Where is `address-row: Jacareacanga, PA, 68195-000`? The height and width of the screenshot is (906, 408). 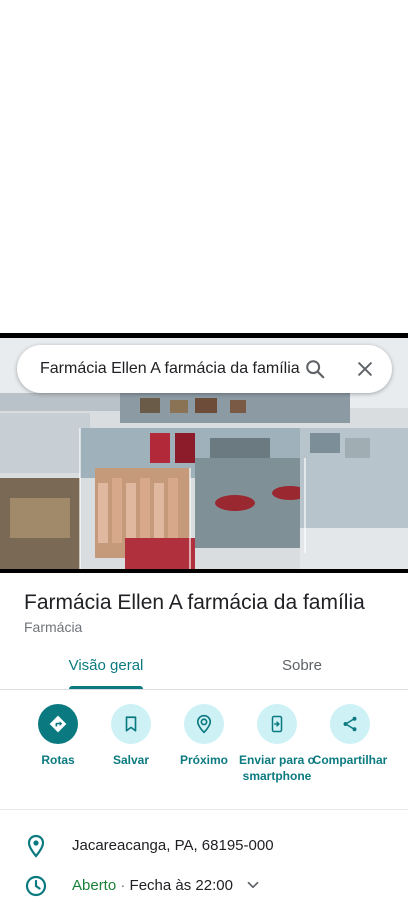
address-row: Jacareacanga, PA, 68195-000 is located at coordinates (204, 846).